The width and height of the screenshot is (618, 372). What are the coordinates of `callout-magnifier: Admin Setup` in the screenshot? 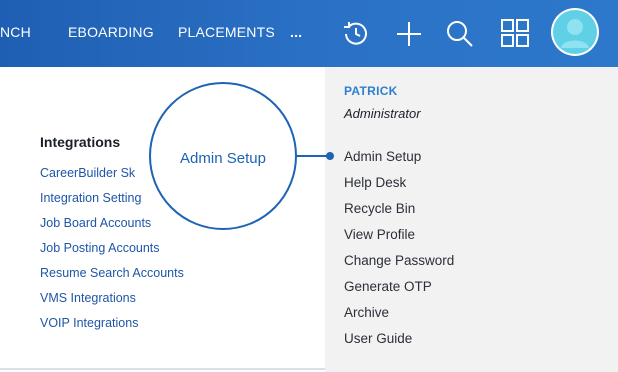 It's located at (223, 156).